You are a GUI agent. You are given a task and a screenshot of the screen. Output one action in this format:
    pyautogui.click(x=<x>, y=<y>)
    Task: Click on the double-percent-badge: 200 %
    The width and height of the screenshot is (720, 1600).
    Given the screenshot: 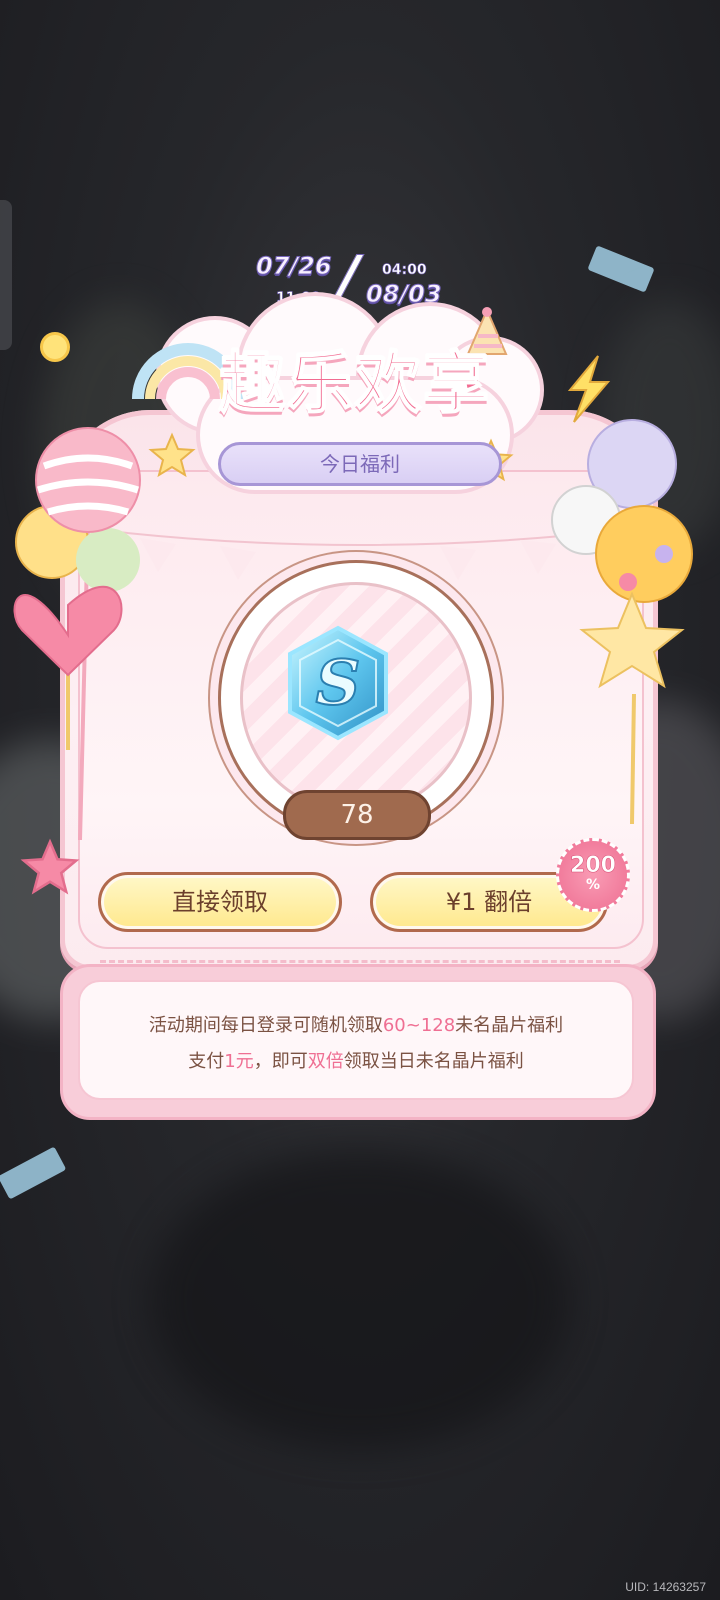 What is the action you would take?
    pyautogui.click(x=593, y=875)
    